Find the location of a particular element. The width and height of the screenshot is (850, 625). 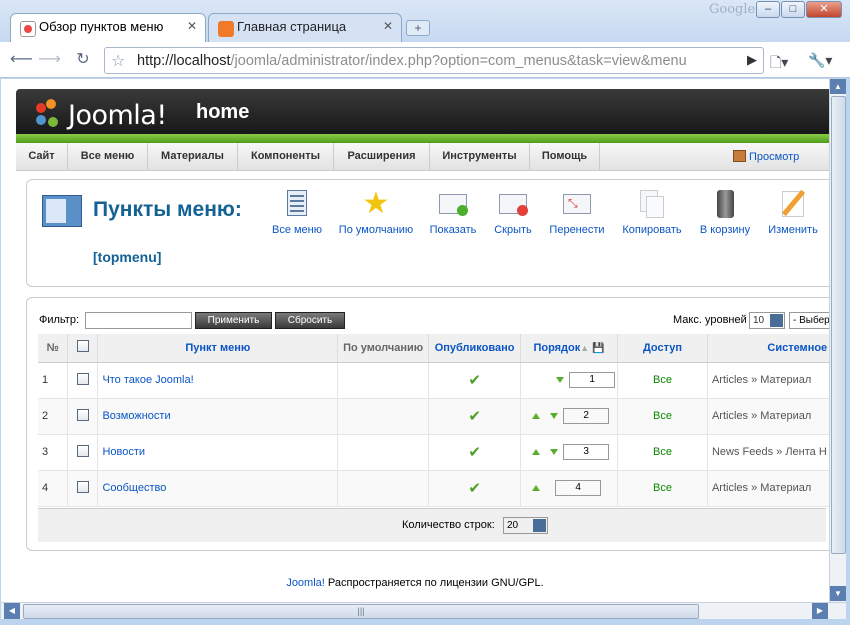

item-type: News Feeds » Лента Н is located at coordinates (768, 452).